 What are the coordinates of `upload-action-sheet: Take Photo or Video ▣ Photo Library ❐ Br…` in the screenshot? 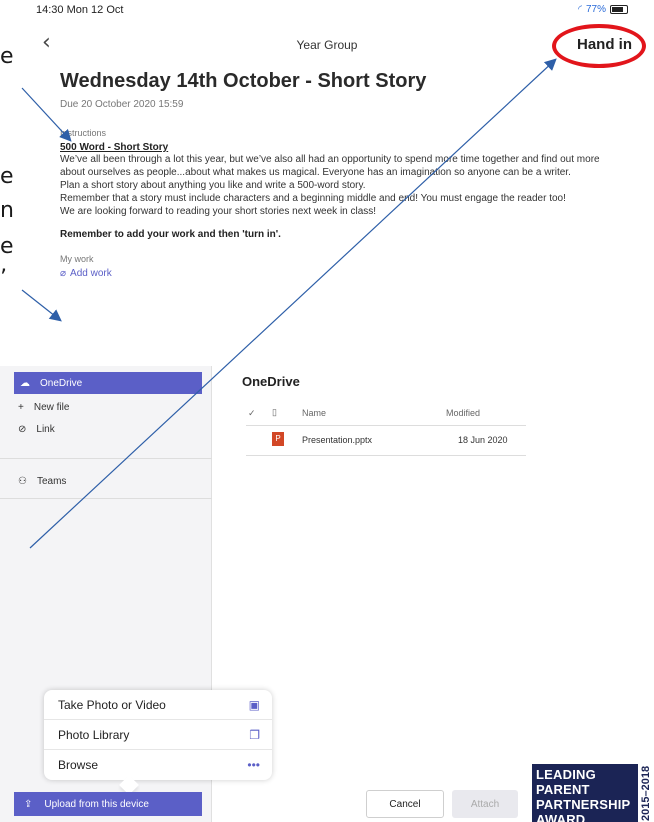 It's located at (158, 735).